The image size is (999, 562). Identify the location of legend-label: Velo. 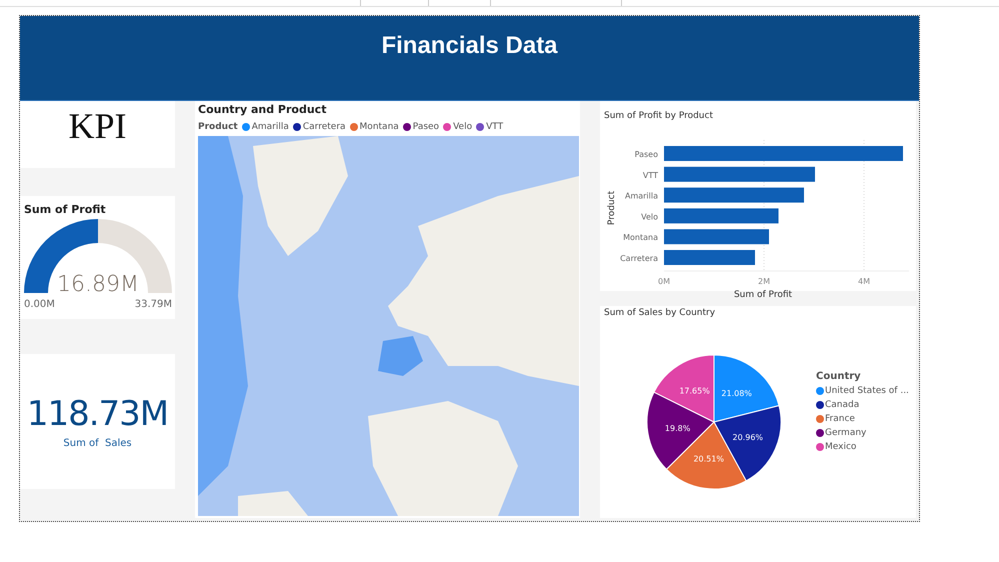
(462, 127).